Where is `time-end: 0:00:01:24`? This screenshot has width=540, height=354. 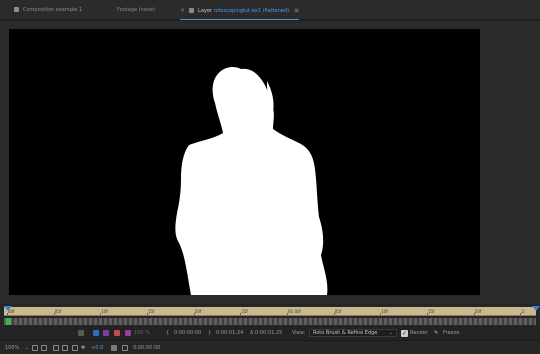 time-end: 0:00:01:24 is located at coordinates (229, 333).